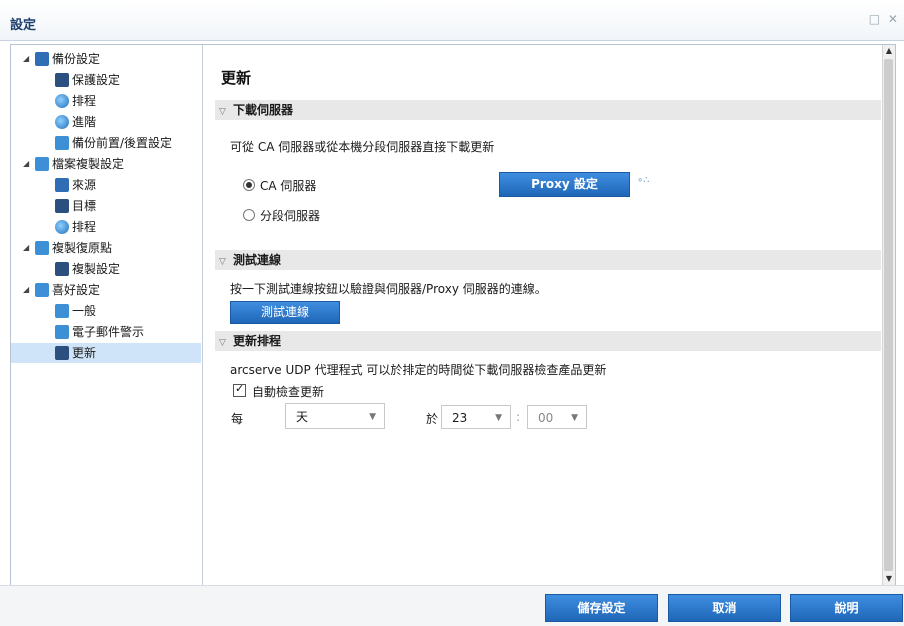 The width and height of the screenshot is (904, 626). I want to click on frequency-select: 天 ▼, so click(335, 416).